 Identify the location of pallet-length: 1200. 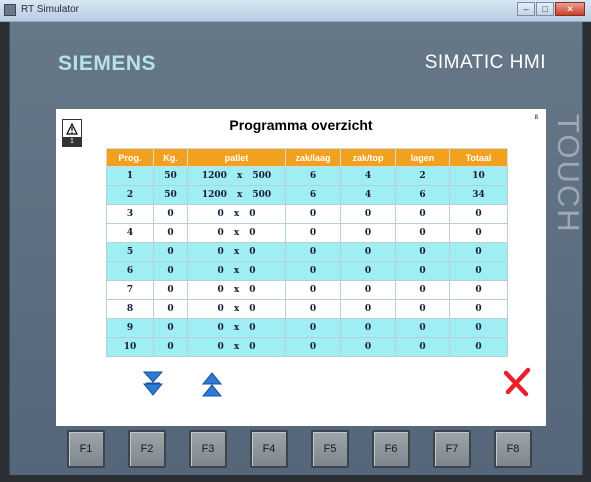
(214, 176).